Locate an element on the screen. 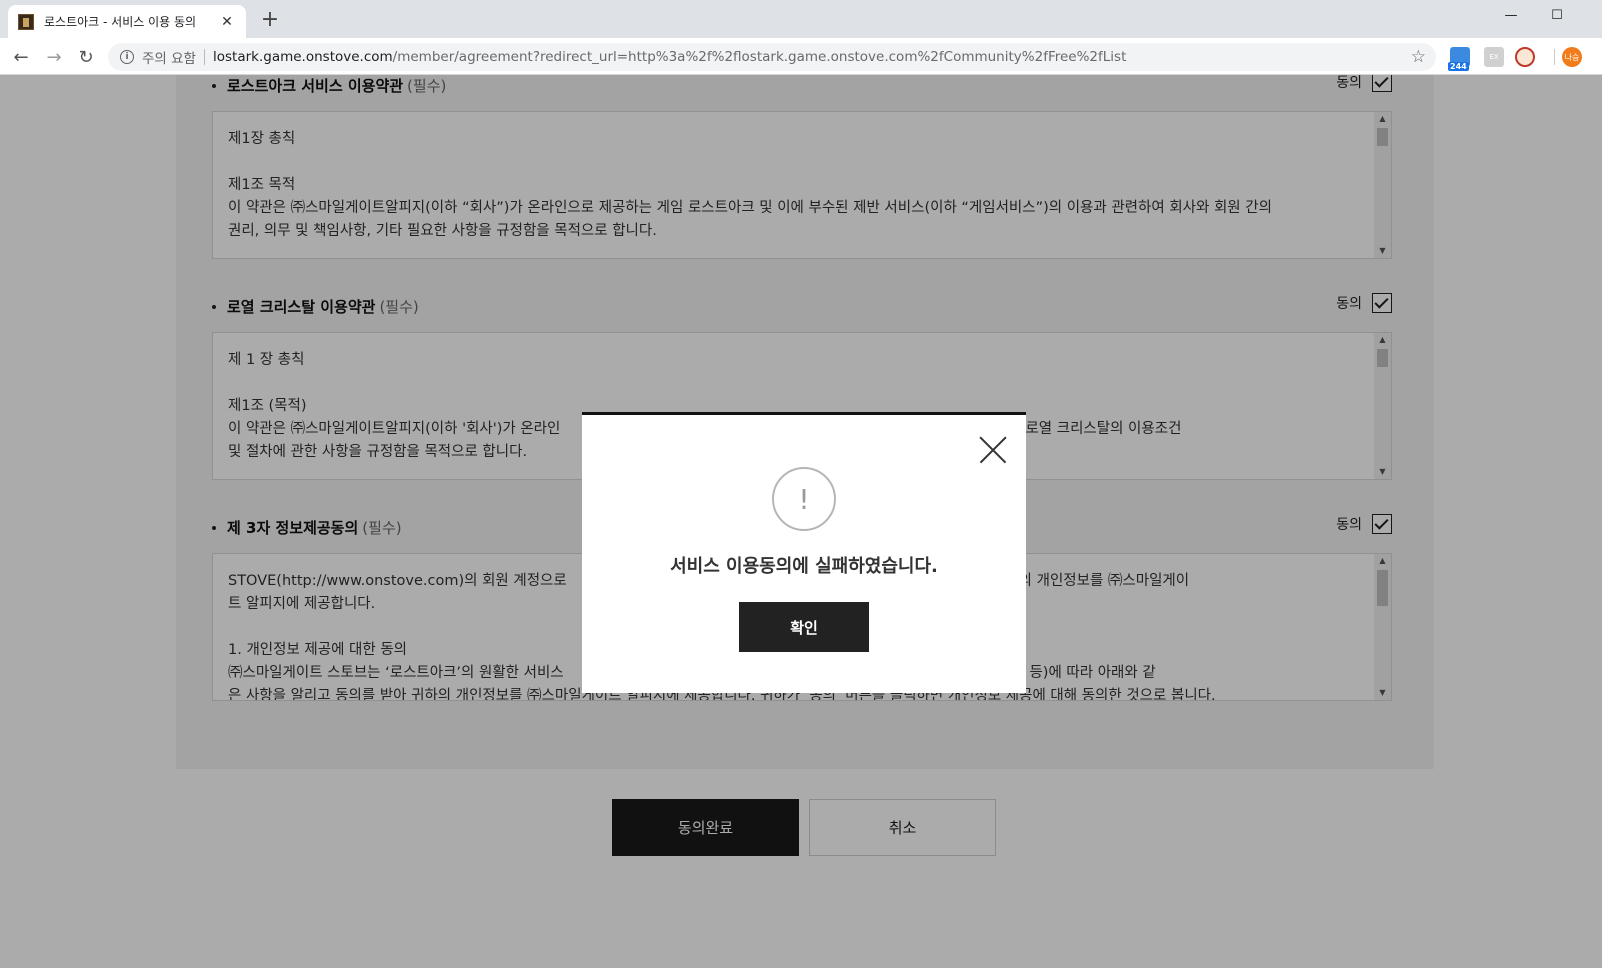 Image resolution: width=1602 pixels, height=968 pixels. tab-close-icon: ✕ is located at coordinates (227, 22).